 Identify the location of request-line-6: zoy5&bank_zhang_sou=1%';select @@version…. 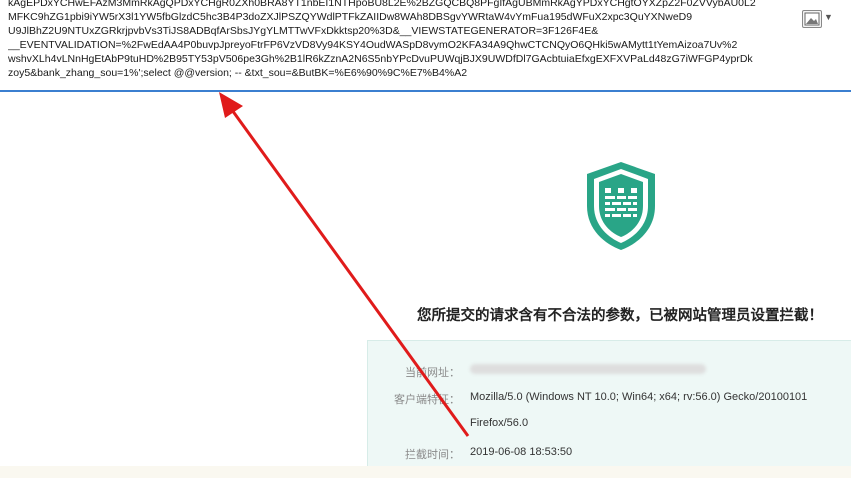
(238, 73).